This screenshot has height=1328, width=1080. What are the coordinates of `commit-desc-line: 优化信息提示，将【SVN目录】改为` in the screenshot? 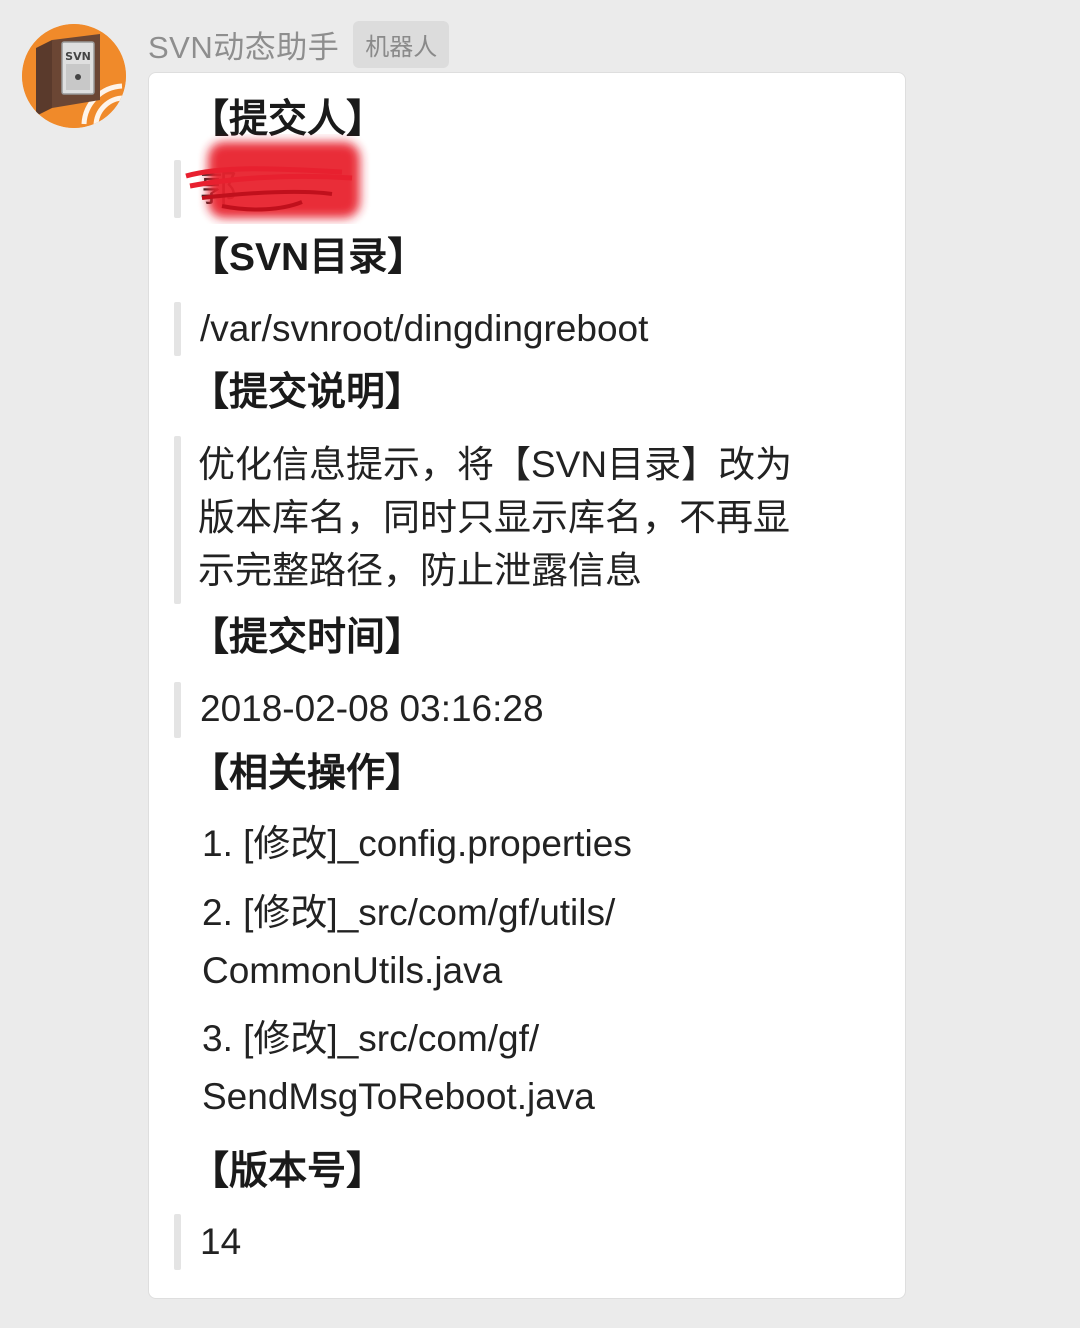 It's located at (495, 464).